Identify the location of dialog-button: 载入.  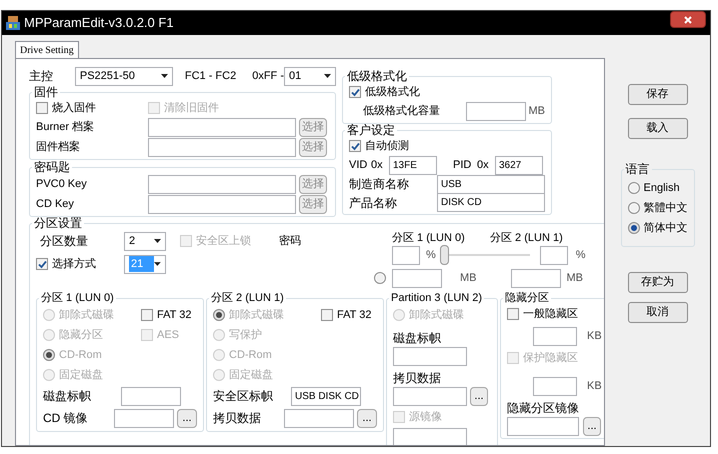
(658, 128).